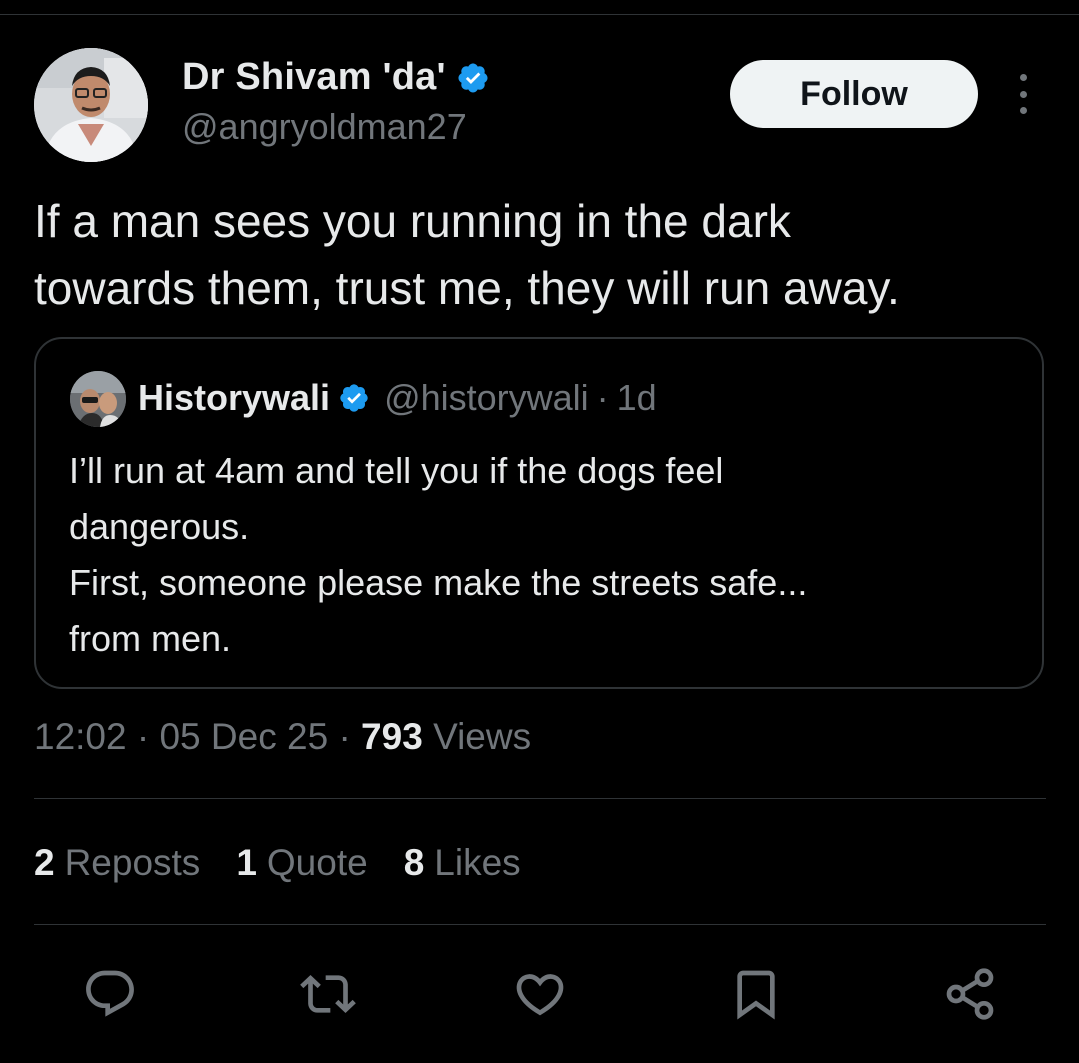 The height and width of the screenshot is (1063, 1079). I want to click on quoted-text-line: from men., so click(150, 638).